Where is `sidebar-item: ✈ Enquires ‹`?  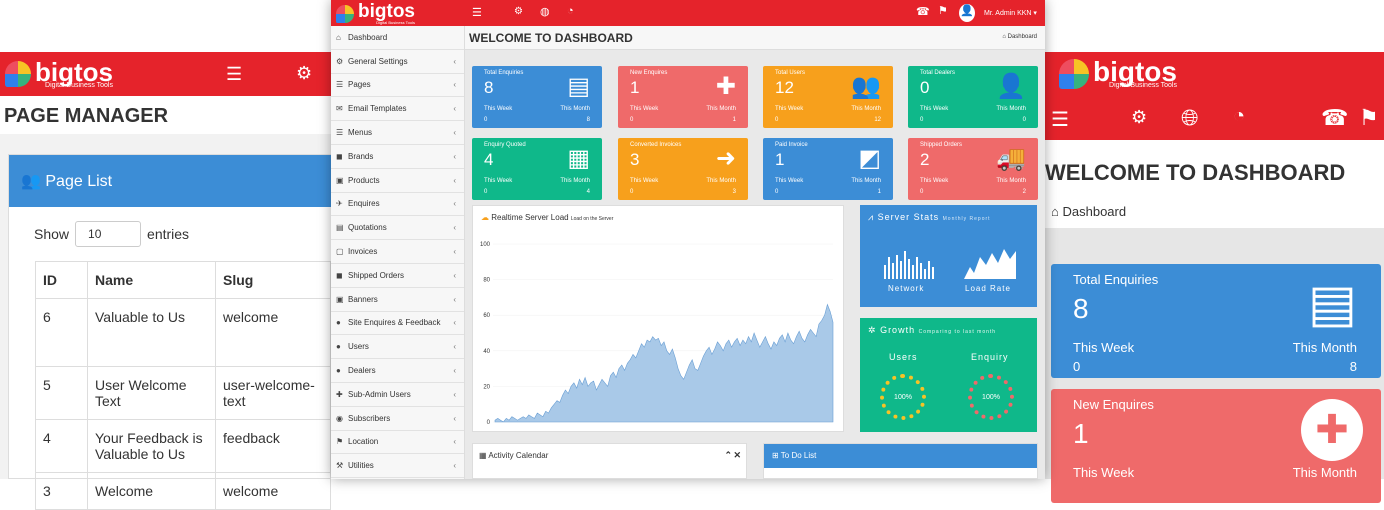
sidebar-item: ✈ Enquires ‹ is located at coordinates (397, 205).